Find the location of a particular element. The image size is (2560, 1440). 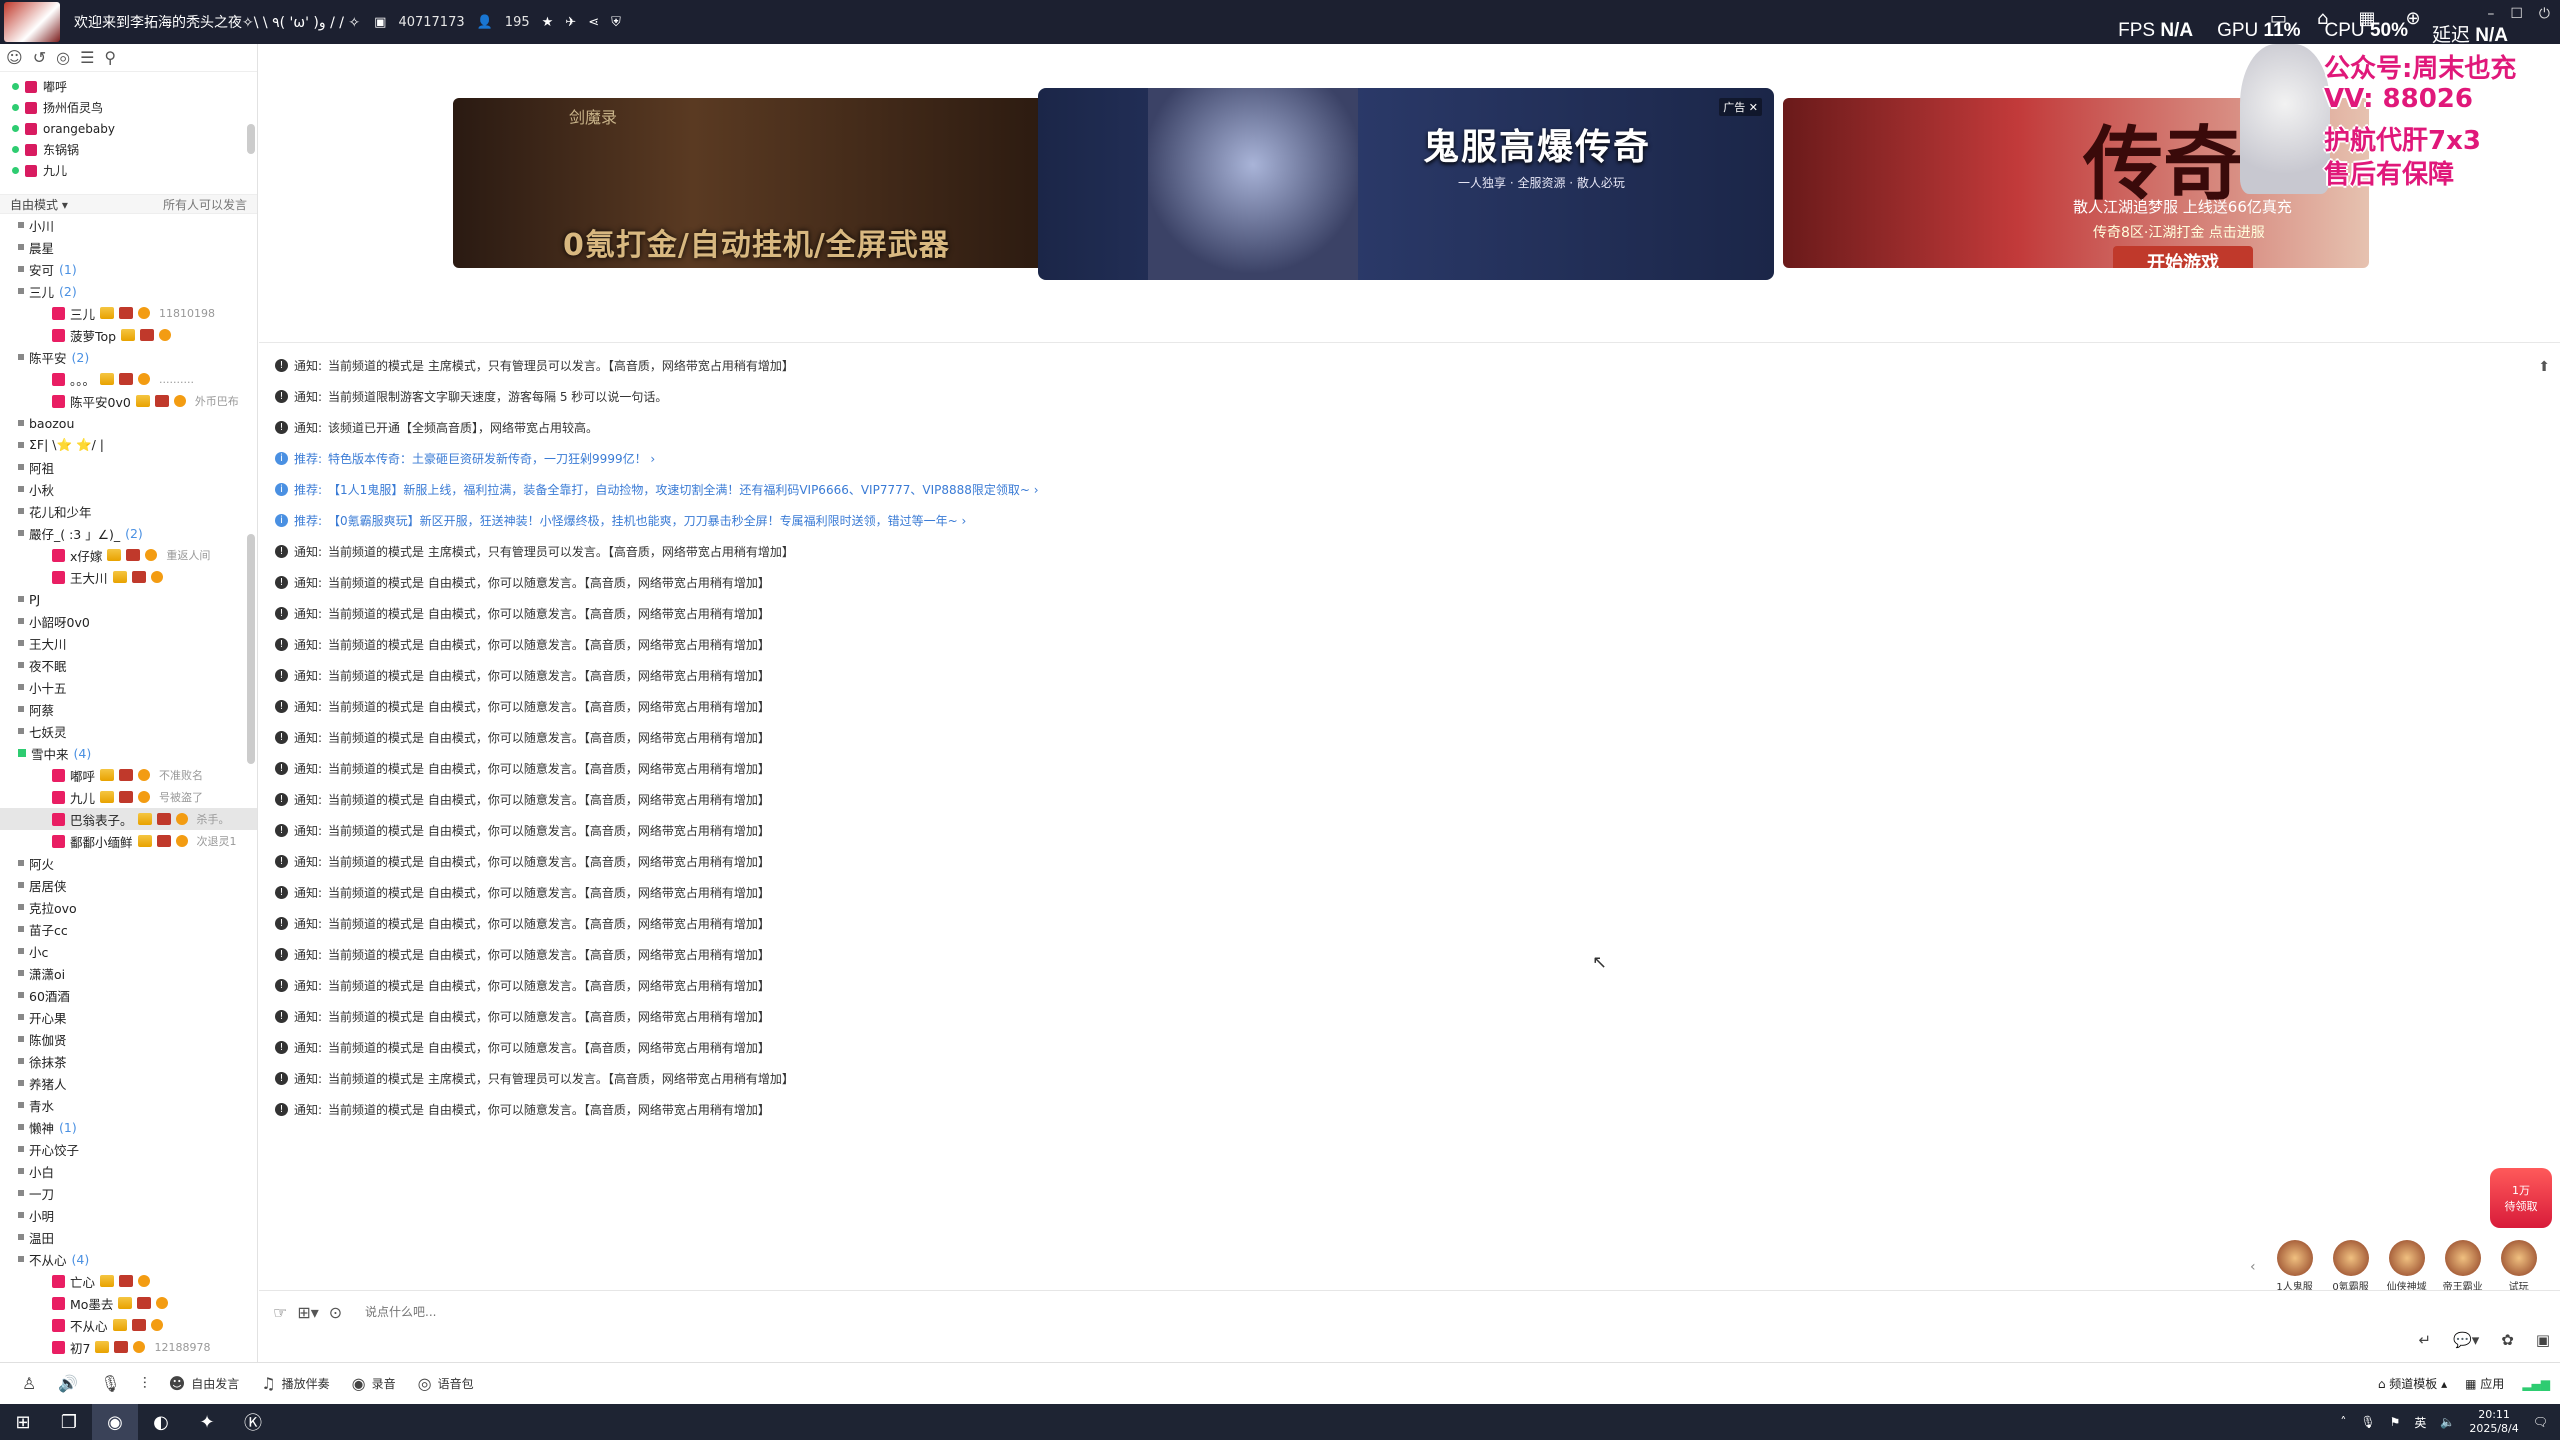

mode-selector: 自由模式 ▾ is located at coordinates (39, 204).